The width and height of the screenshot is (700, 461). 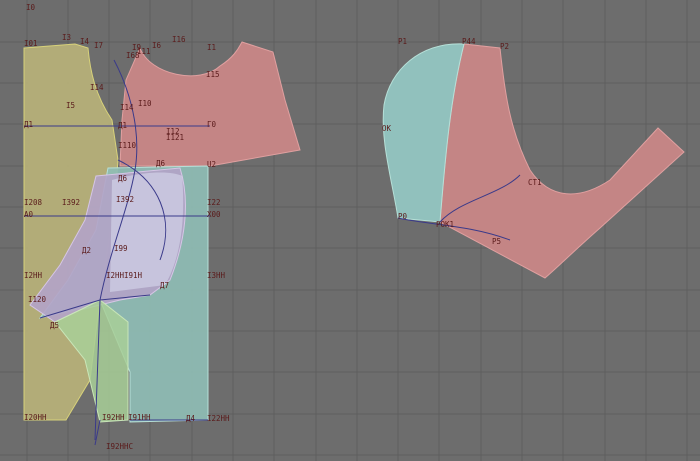 What do you see at coordinates (33, 275) in the screenshot?
I see `label-t2hh: I2НН` at bounding box center [33, 275].